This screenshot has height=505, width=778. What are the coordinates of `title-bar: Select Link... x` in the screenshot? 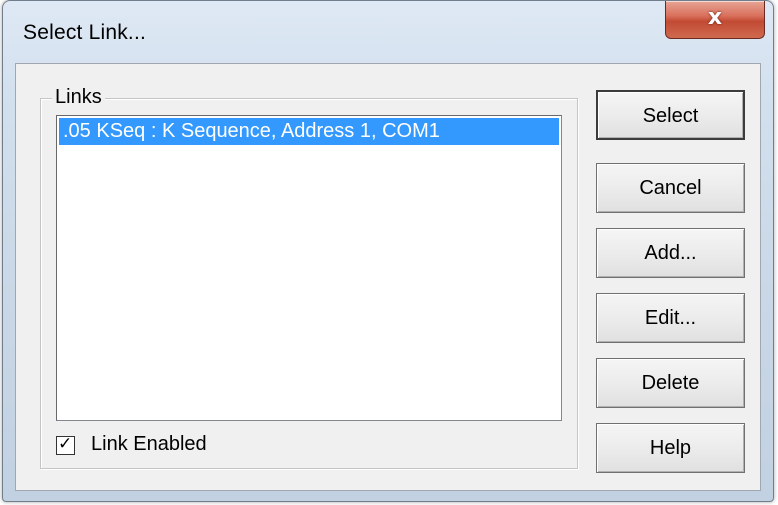 It's located at (388, 32).